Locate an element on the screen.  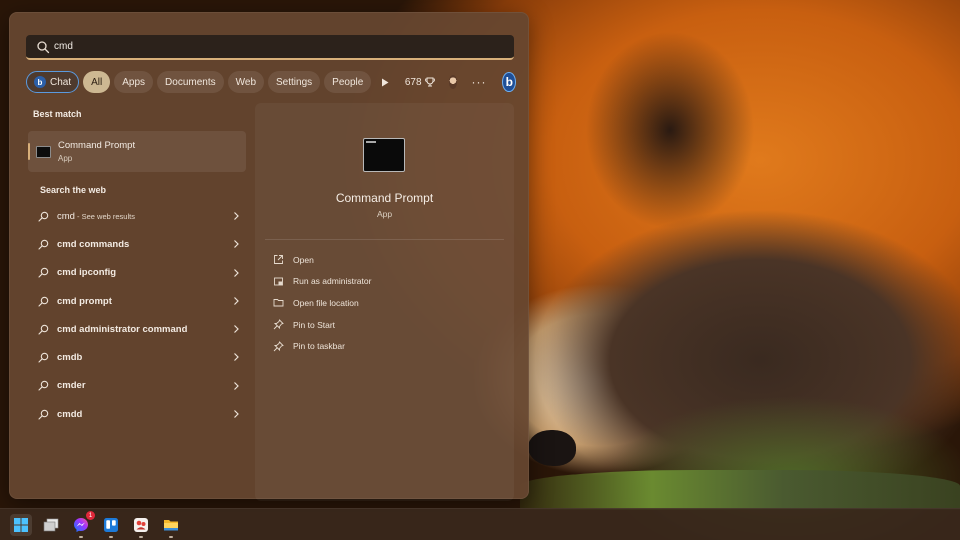
points-value: 678 is located at coordinates (413, 82).